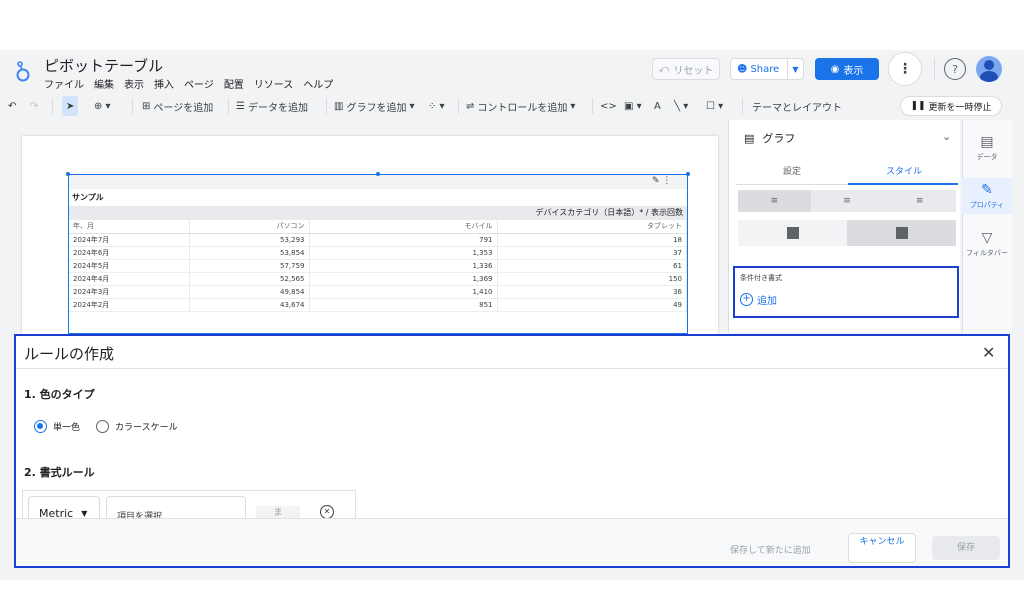 The image size is (1024, 614). What do you see at coordinates (66, 426) in the screenshot?
I see `single-color-label: 単一色` at bounding box center [66, 426].